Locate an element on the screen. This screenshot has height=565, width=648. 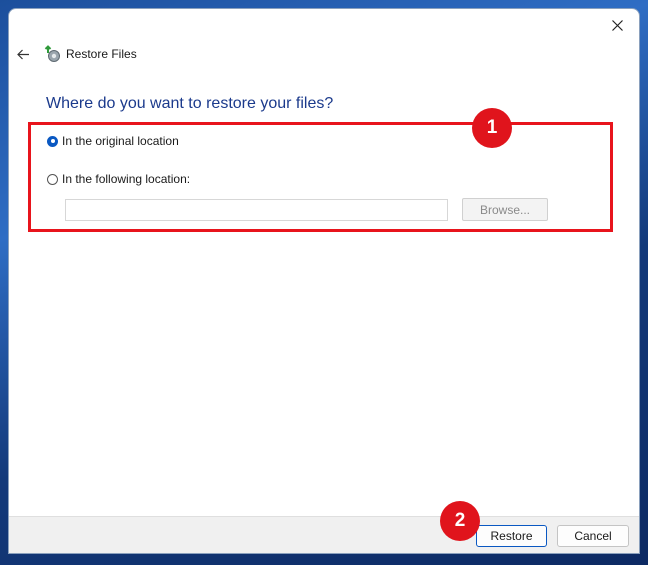
cancel-button: Cancel is located at coordinates (593, 536).